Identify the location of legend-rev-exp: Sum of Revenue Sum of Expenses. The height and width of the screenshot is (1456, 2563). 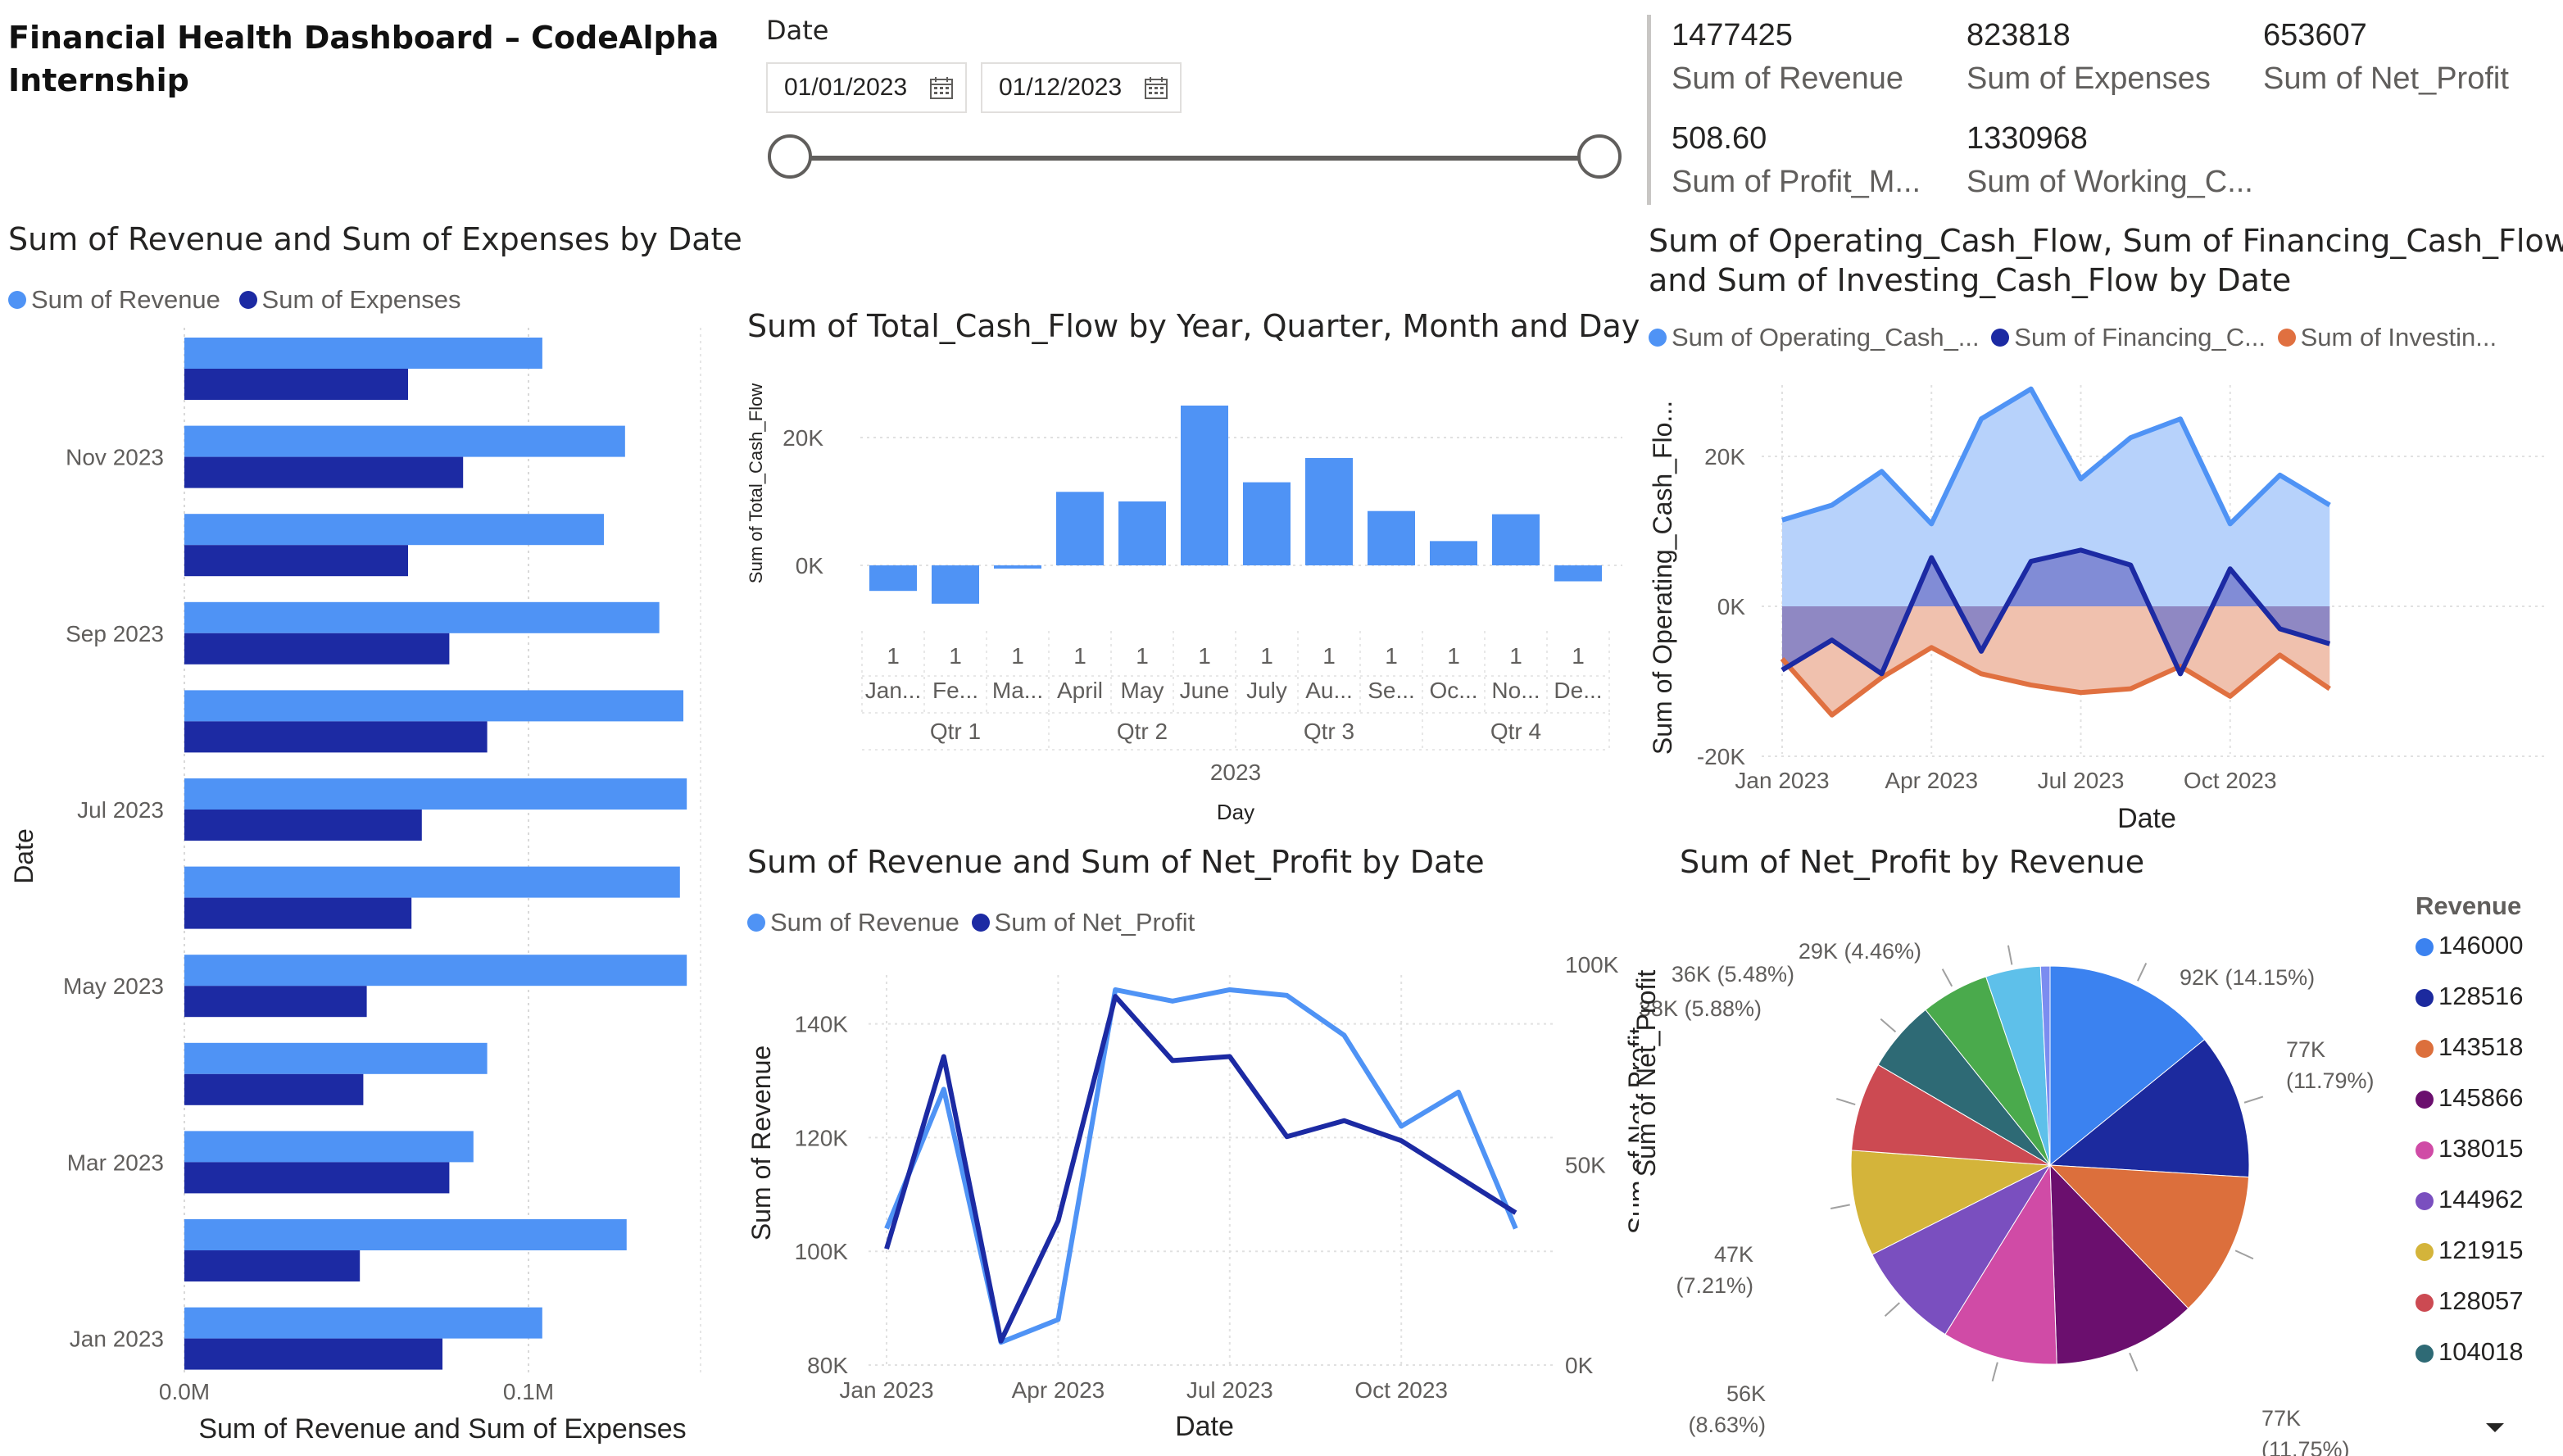
(235, 299).